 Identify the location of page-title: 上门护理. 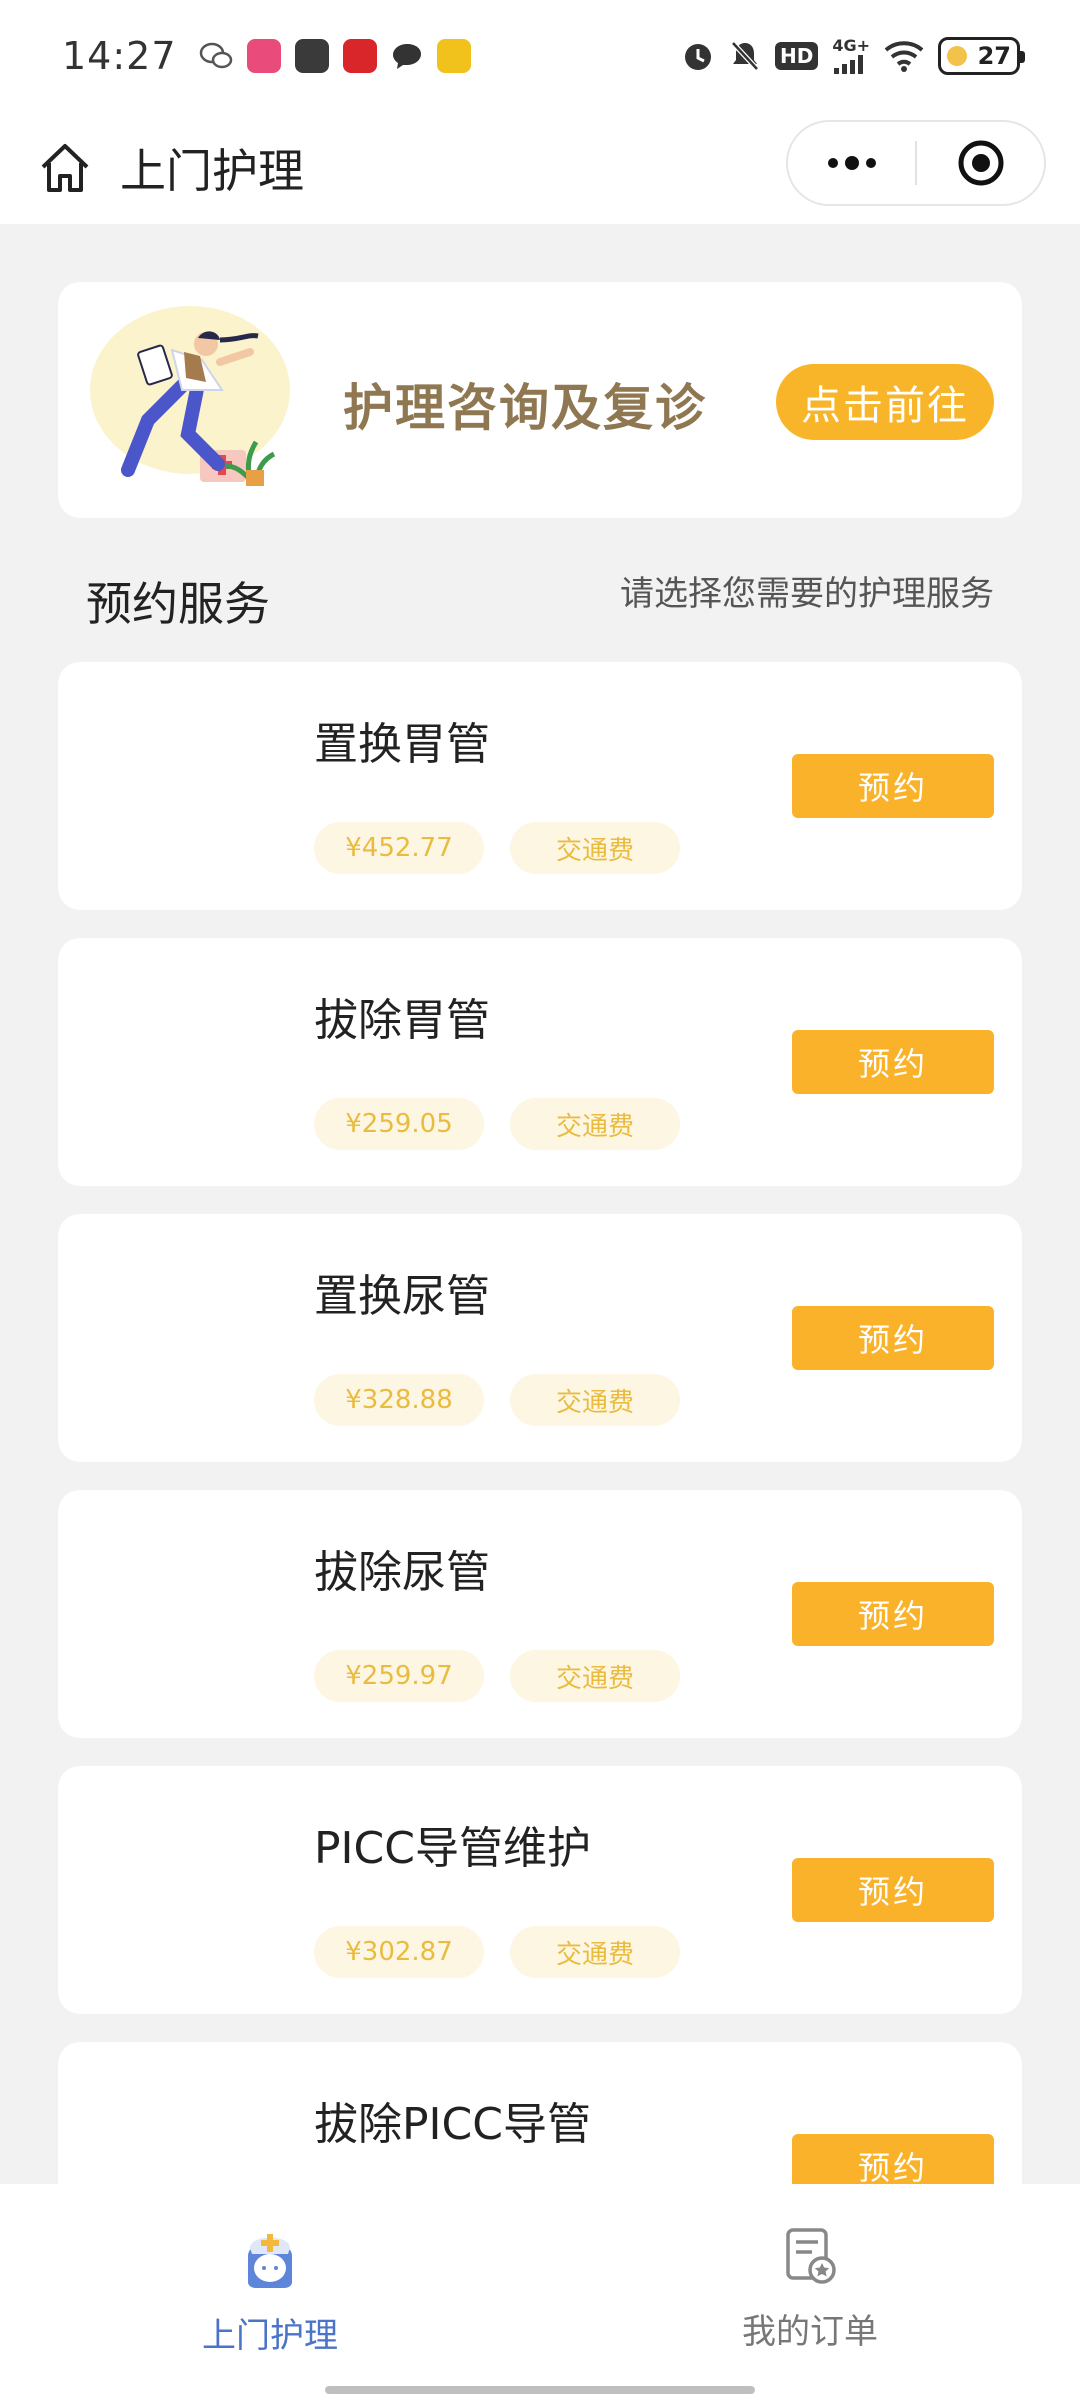
(212, 171).